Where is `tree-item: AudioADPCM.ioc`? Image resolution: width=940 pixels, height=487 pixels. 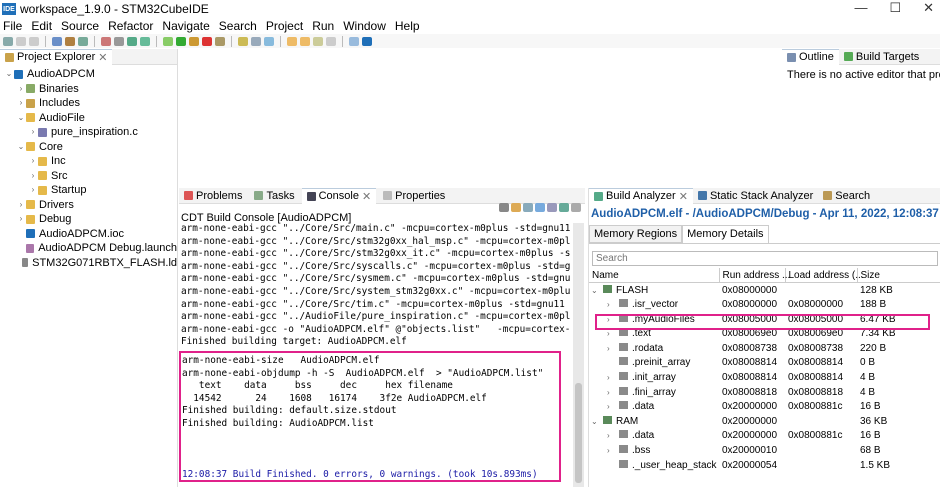
tree-item: AudioADPCM.ioc is located at coordinates (88, 234).